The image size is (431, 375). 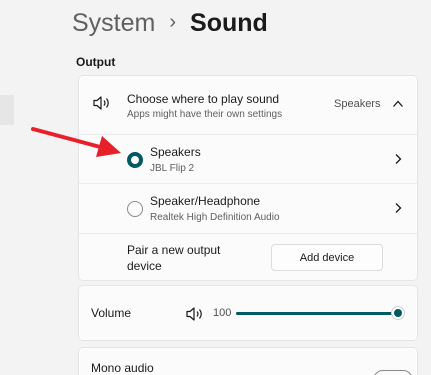 What do you see at coordinates (172, 168) in the screenshot?
I see `device-subtitle: JBL Flip 2` at bounding box center [172, 168].